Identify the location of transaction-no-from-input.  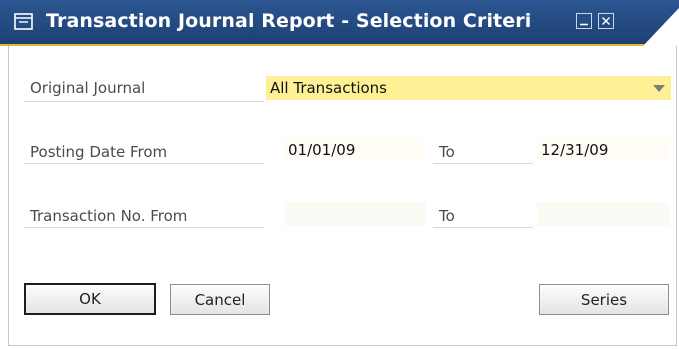
(355, 214).